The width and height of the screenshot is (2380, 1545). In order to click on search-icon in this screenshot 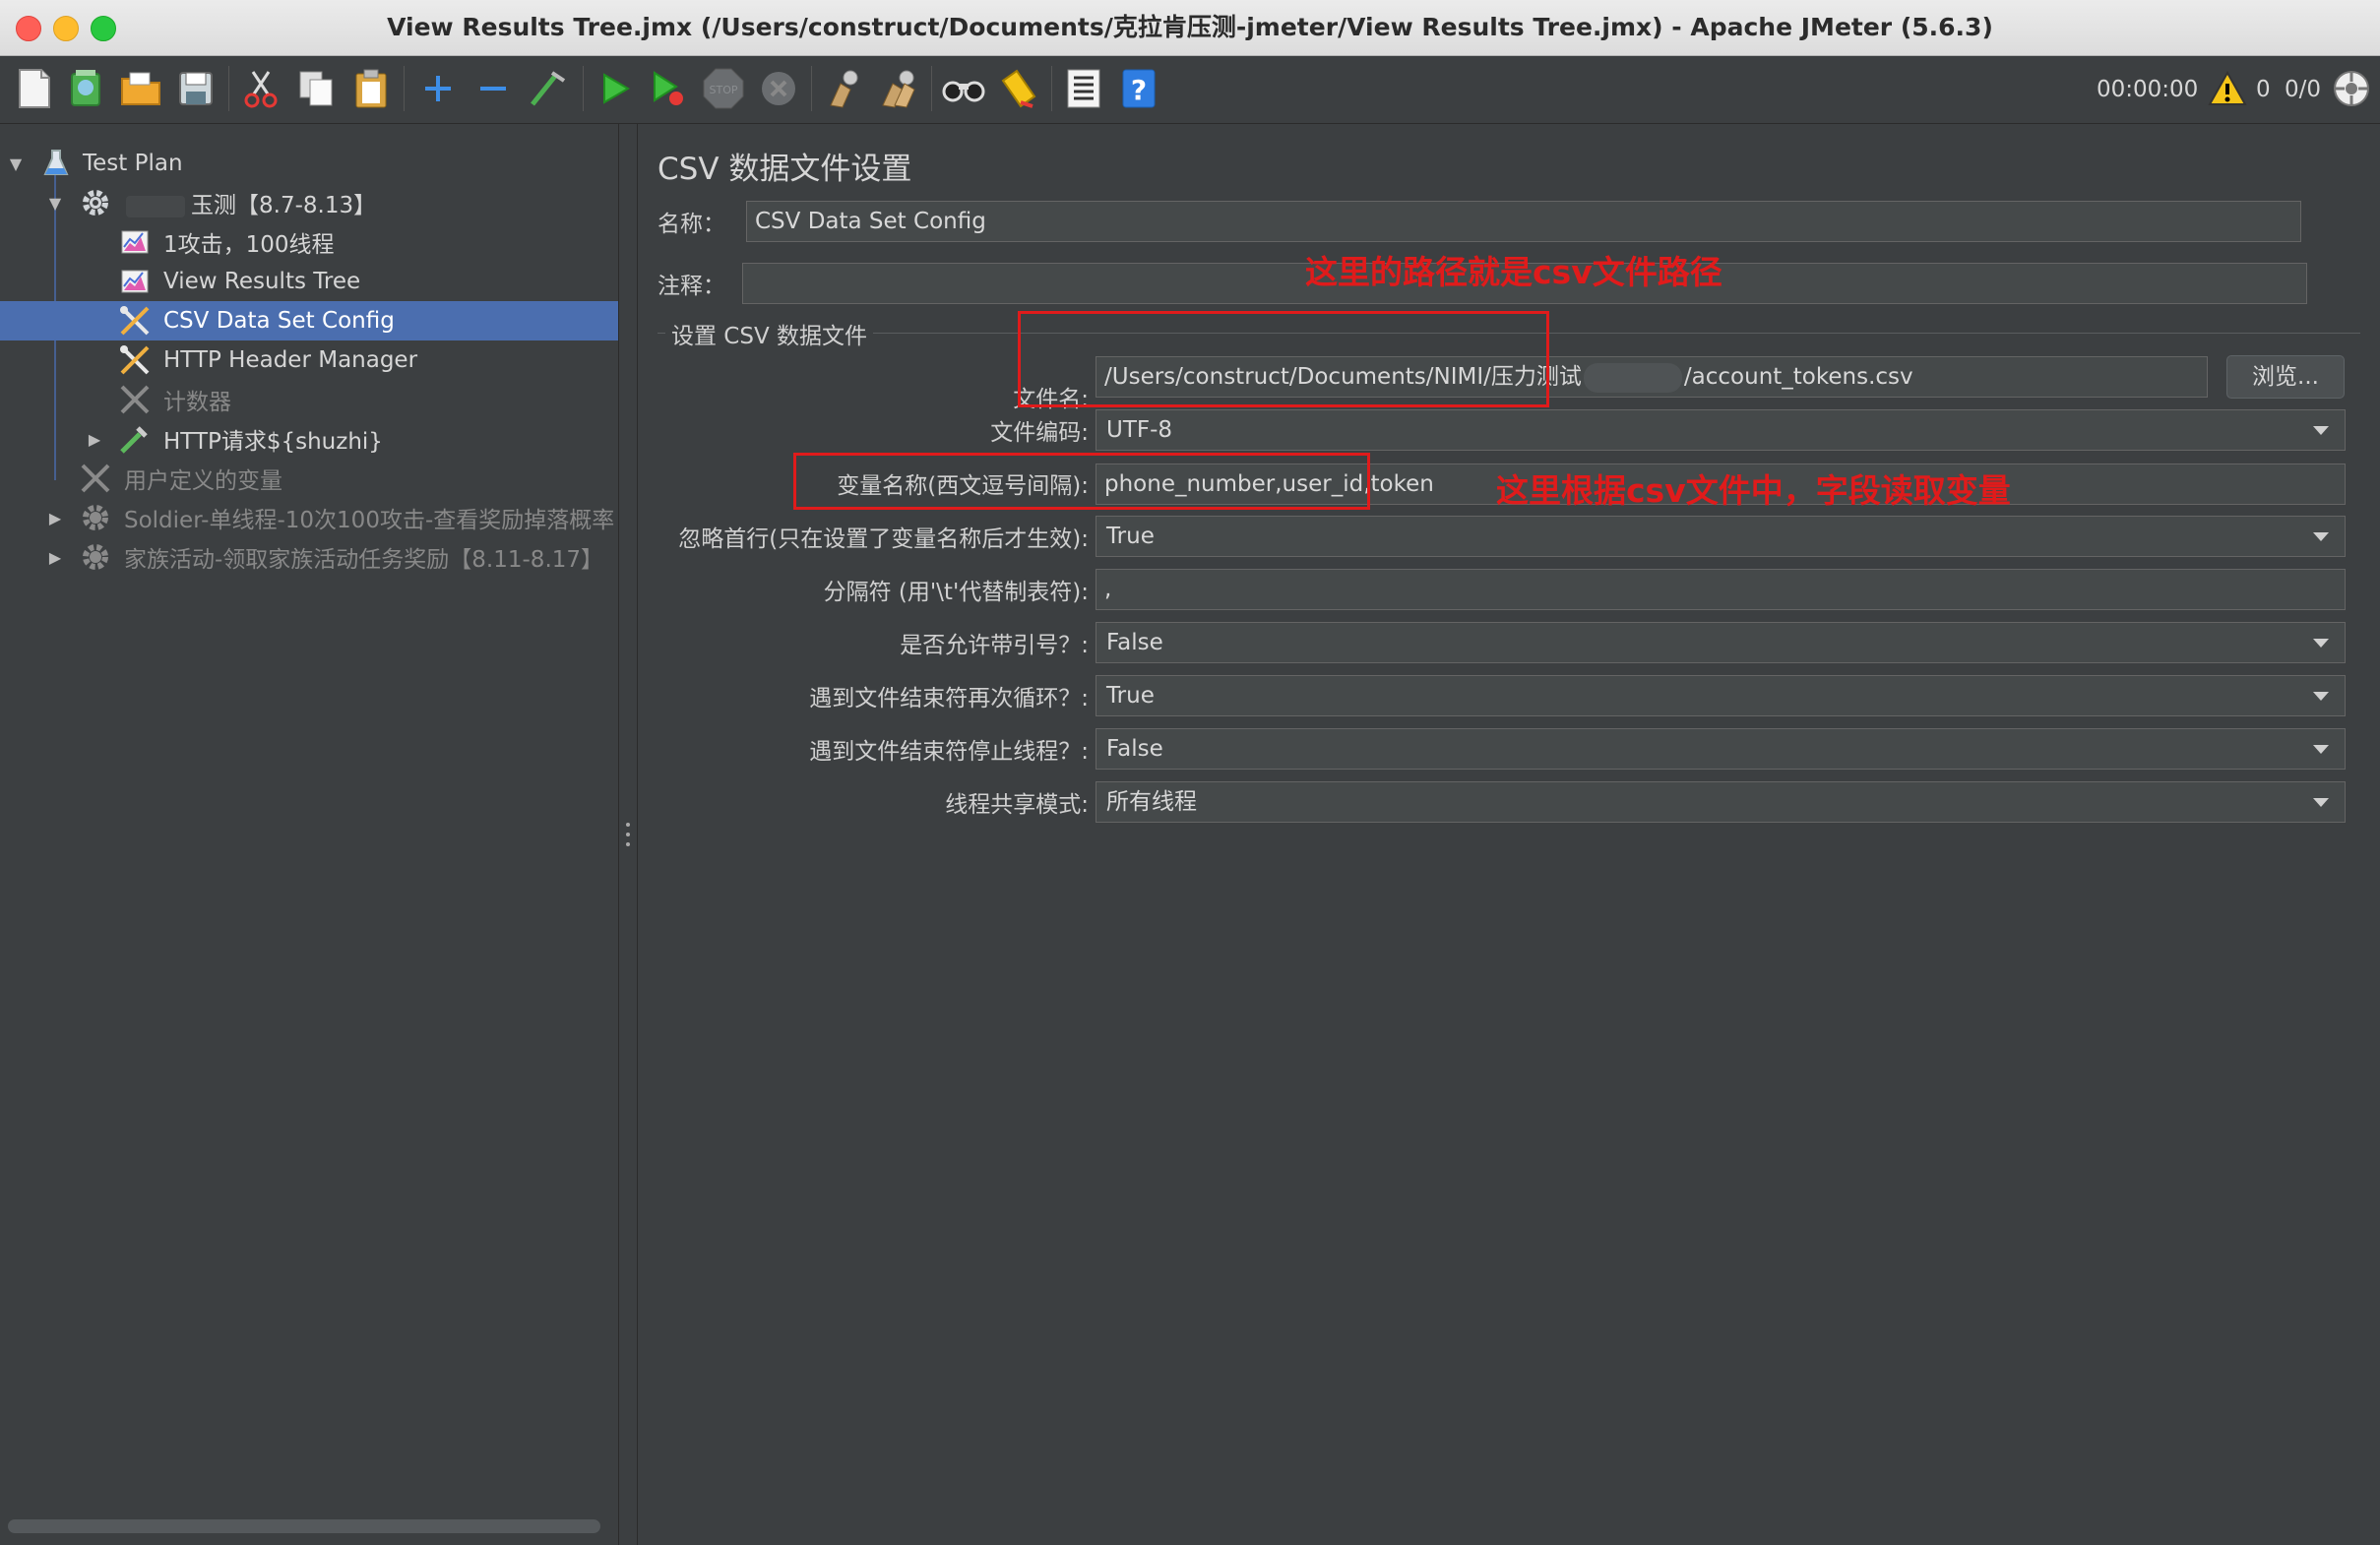, I will do `click(963, 88)`.